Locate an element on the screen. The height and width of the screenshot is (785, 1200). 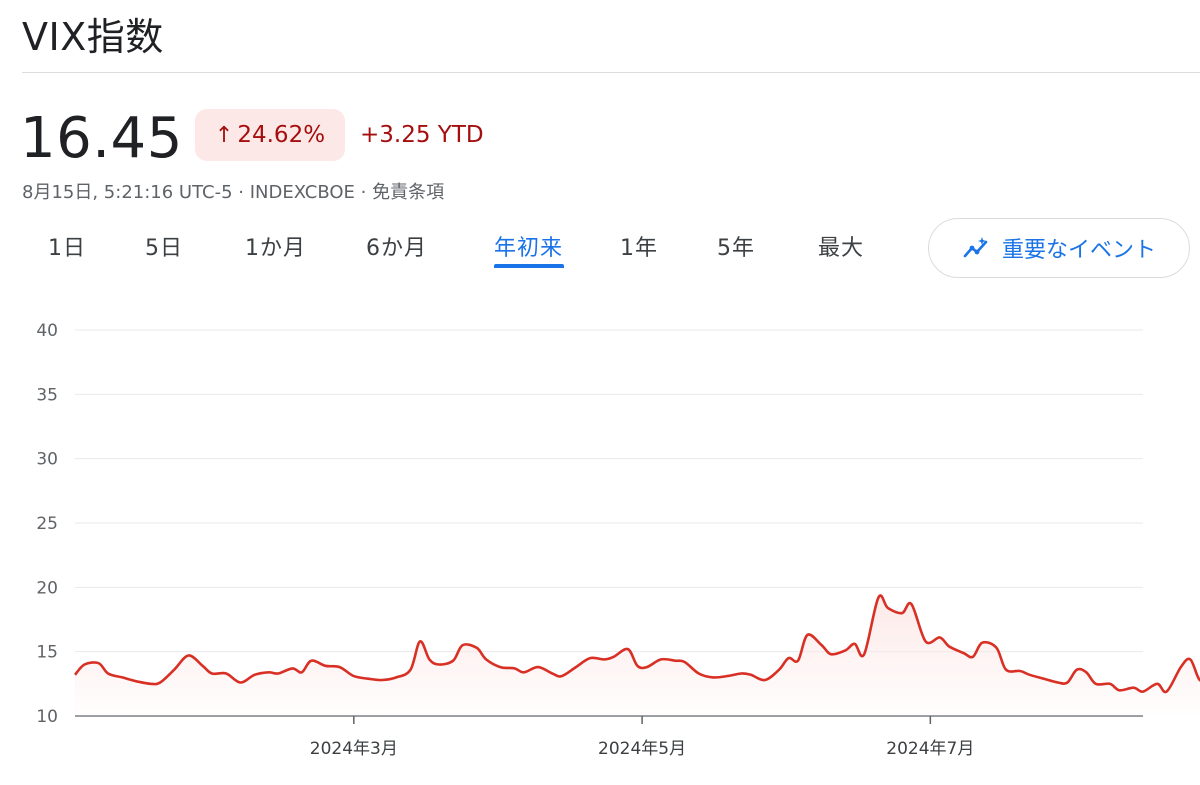
price-area is located at coordinates (637, 655).